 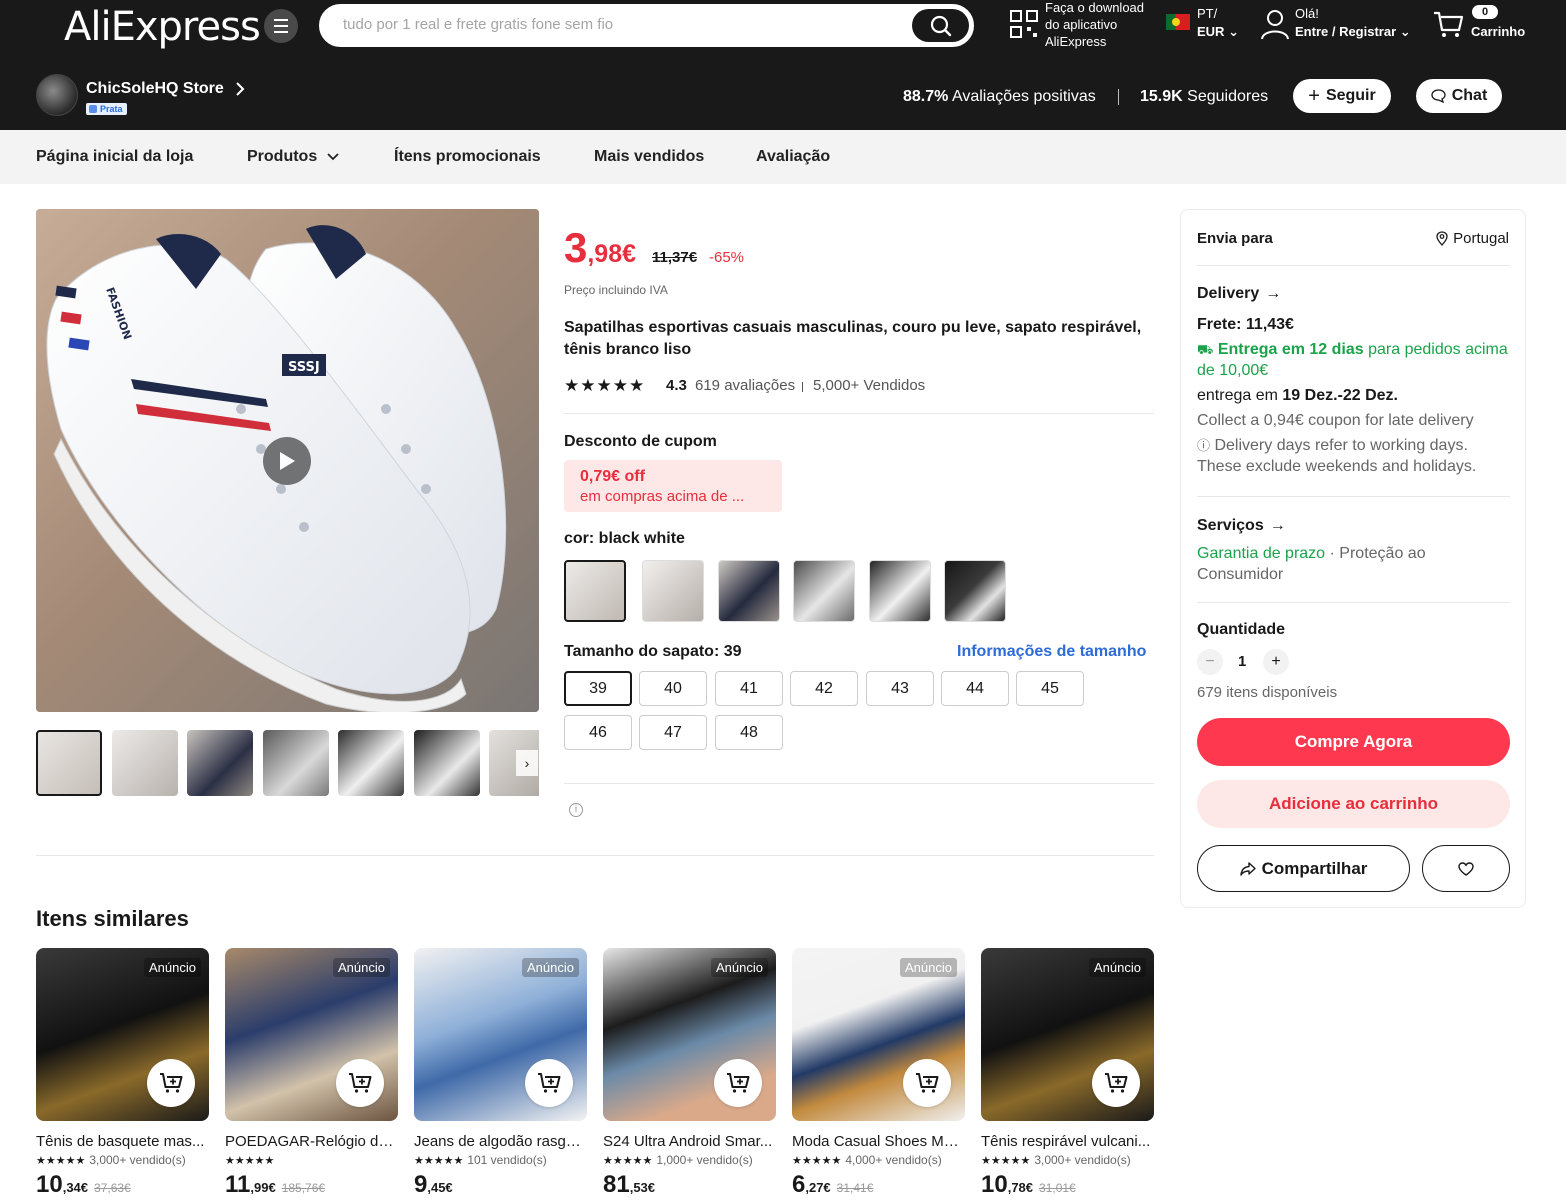 What do you see at coordinates (628, 1161) in the screenshot?
I see `star-rating-icon: ★★★★★` at bounding box center [628, 1161].